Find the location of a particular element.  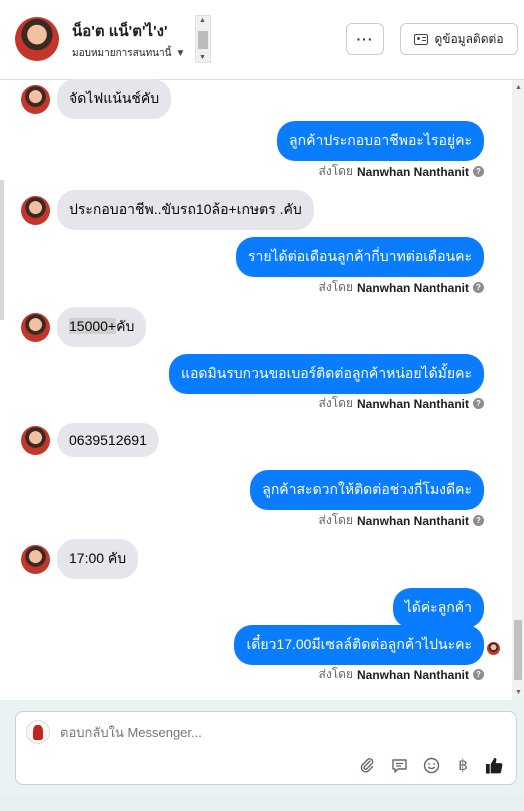

message-row-incoming: ประกอบอาชีพ..ขับรถ10ล้อ+เกษตร .คับ is located at coordinates (167, 210).